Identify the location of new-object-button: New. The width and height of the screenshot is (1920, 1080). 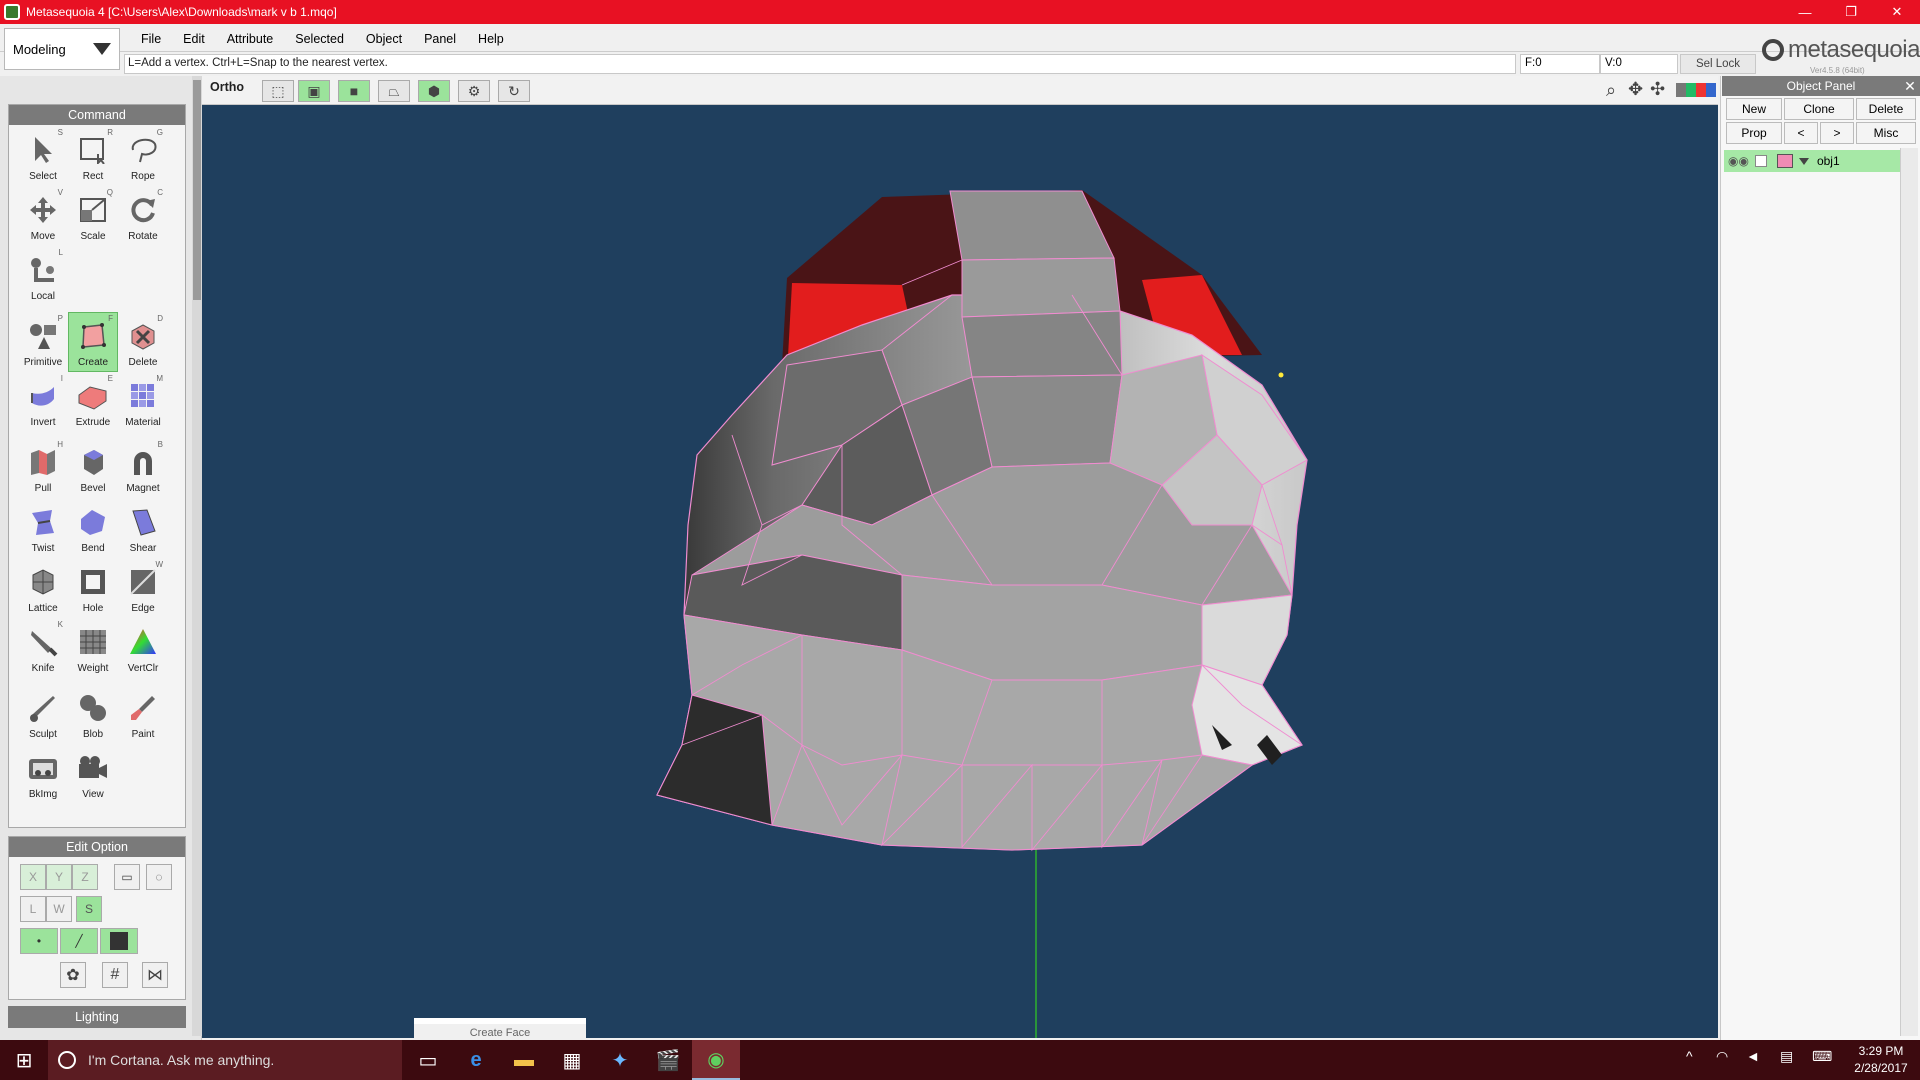
(1754, 109).